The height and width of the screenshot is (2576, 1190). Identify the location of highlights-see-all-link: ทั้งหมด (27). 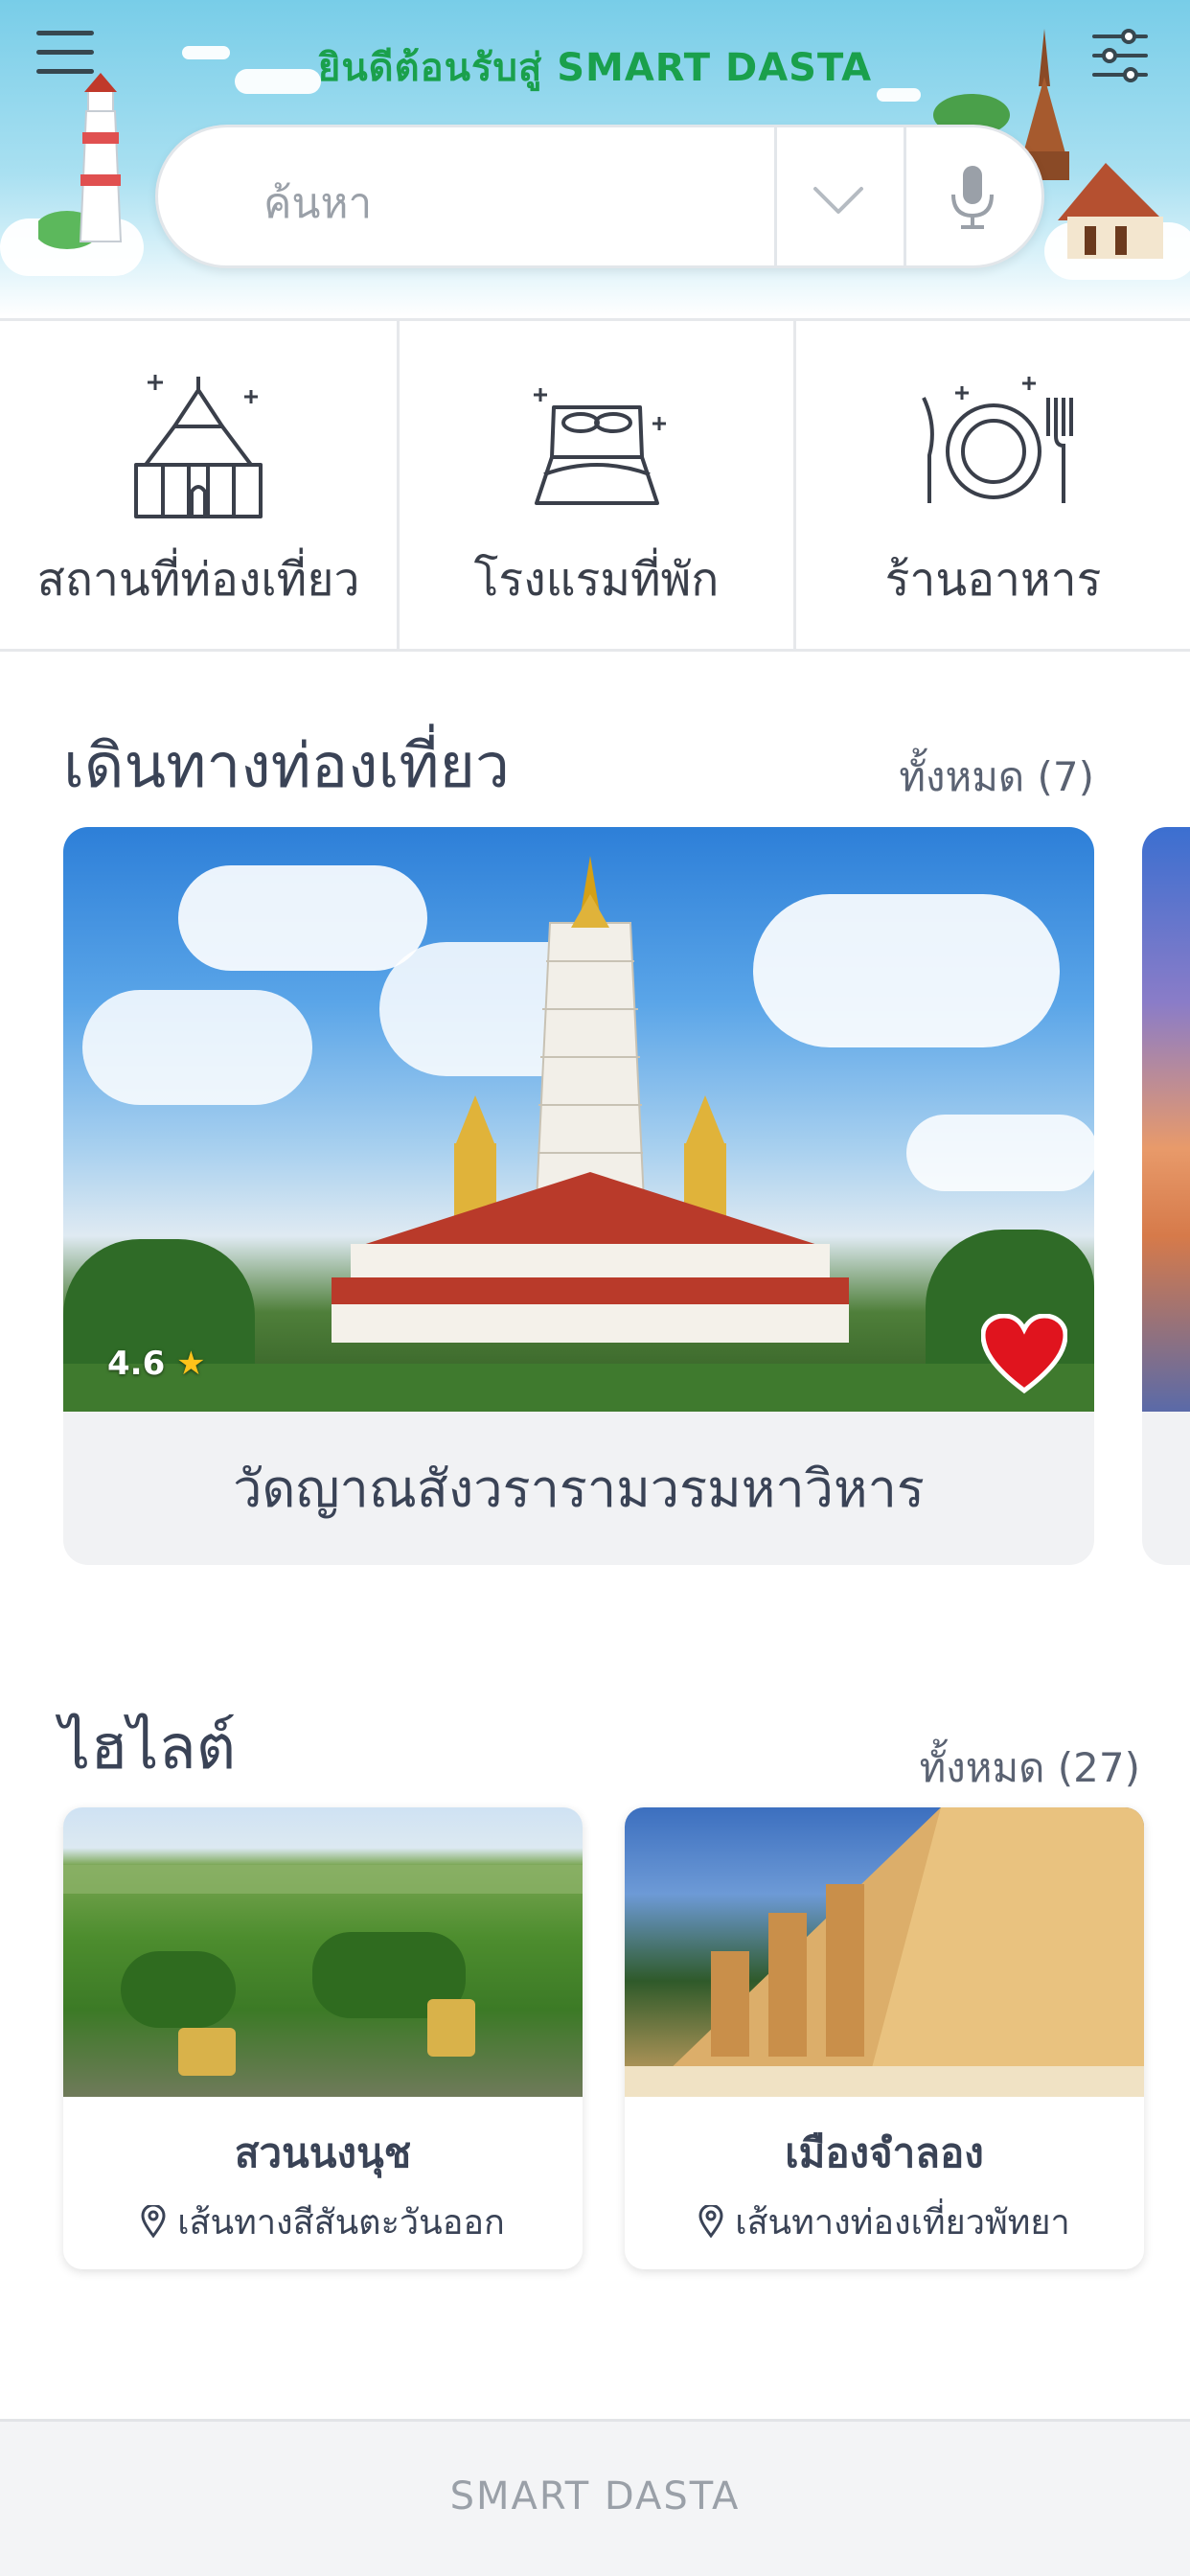
(1030, 1768).